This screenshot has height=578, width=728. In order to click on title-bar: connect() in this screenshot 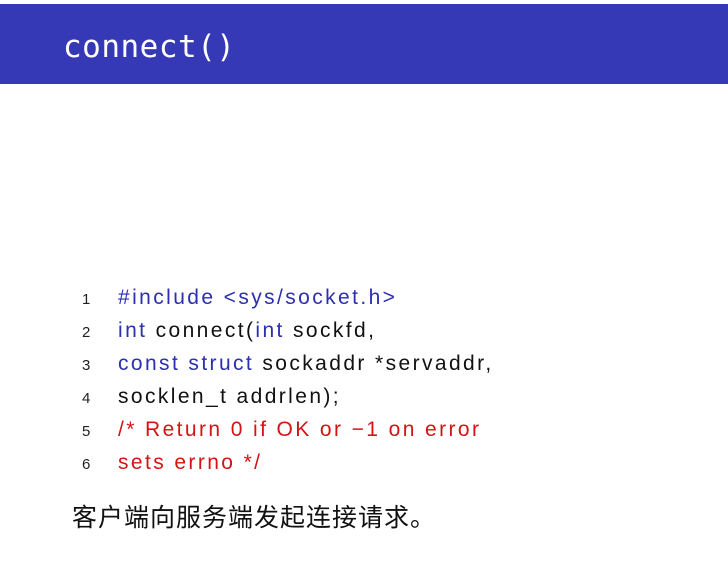, I will do `click(364, 44)`.